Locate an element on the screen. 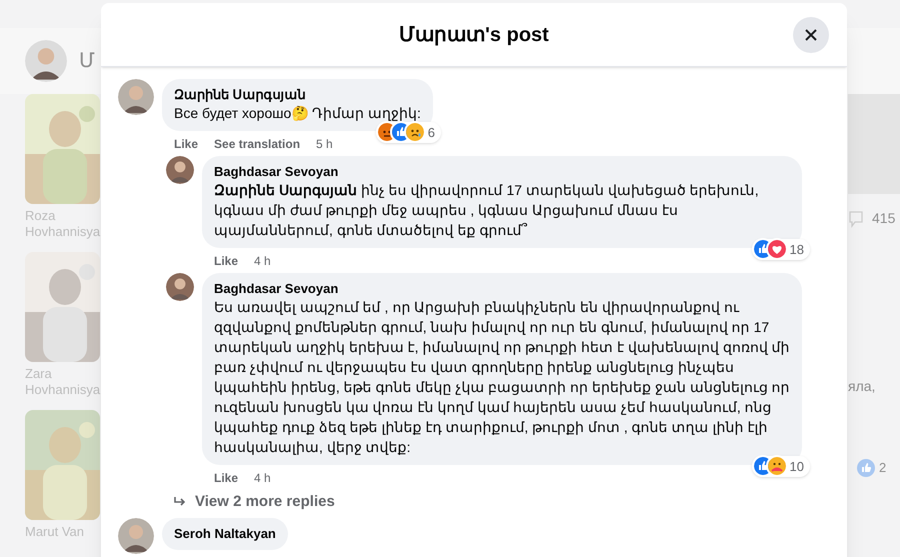  reaction-count: 6 is located at coordinates (432, 133).